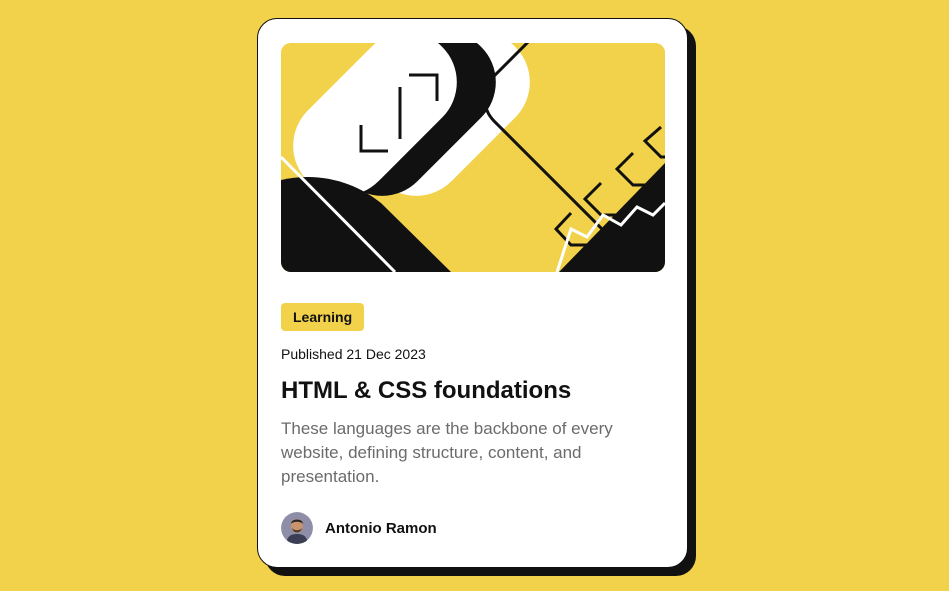  I want to click on published-date: Published 21 Dec 2023, so click(353, 354).